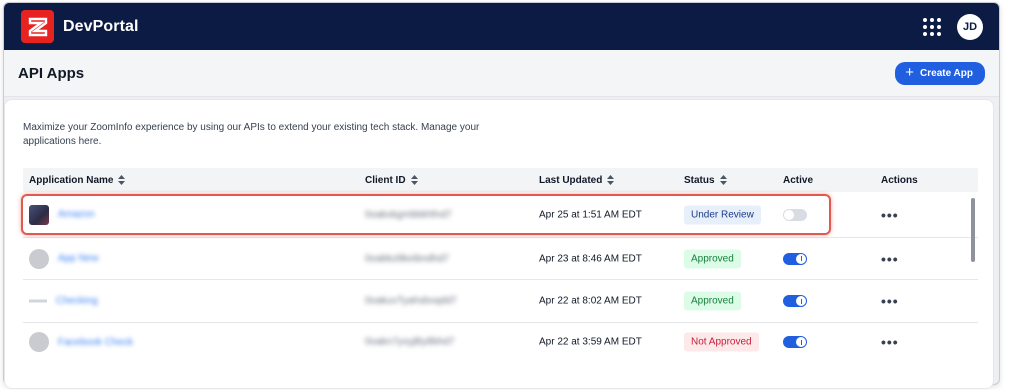 The height and width of the screenshot is (390, 1011). I want to click on app-name-cell: Facebook Check, so click(81, 342).